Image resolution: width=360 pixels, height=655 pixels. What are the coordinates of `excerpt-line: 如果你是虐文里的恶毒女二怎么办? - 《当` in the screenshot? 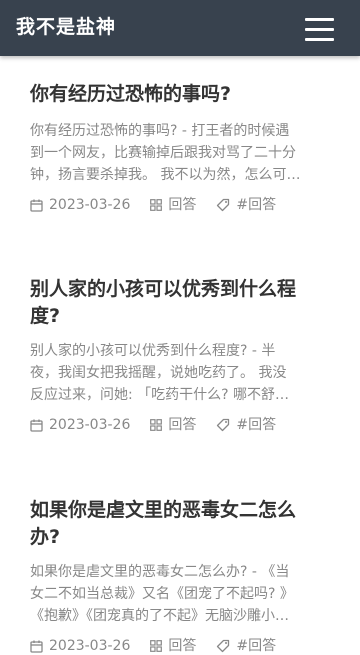 It's located at (160, 572).